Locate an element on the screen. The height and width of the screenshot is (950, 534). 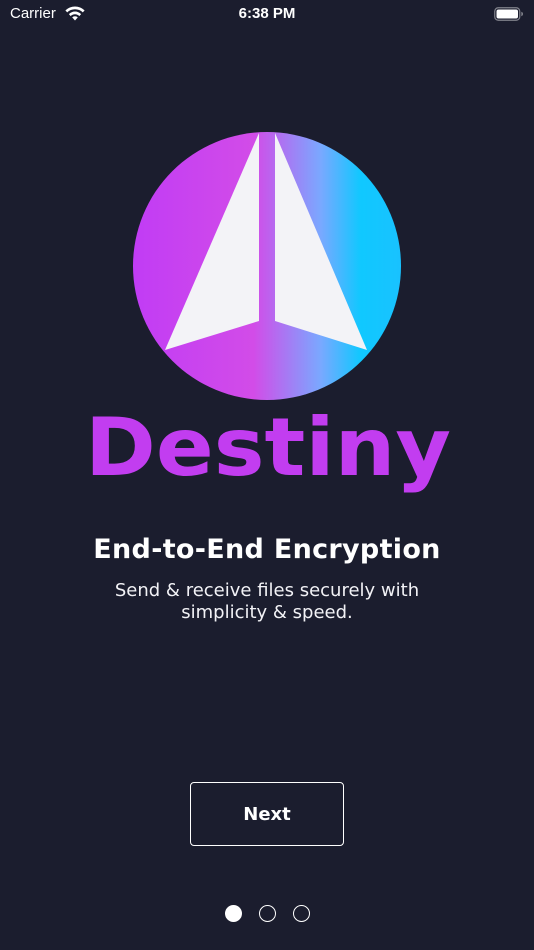
status-bar: Carrier 6:38 PM is located at coordinates (267, 14).